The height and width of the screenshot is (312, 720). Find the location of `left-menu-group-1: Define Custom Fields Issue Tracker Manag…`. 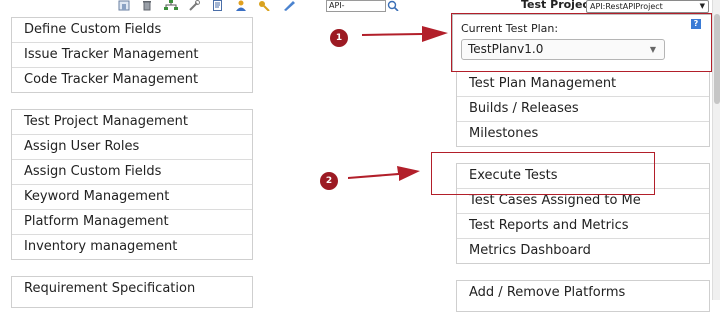

left-menu-group-1: Define Custom Fields Issue Tracker Manag… is located at coordinates (132, 55).